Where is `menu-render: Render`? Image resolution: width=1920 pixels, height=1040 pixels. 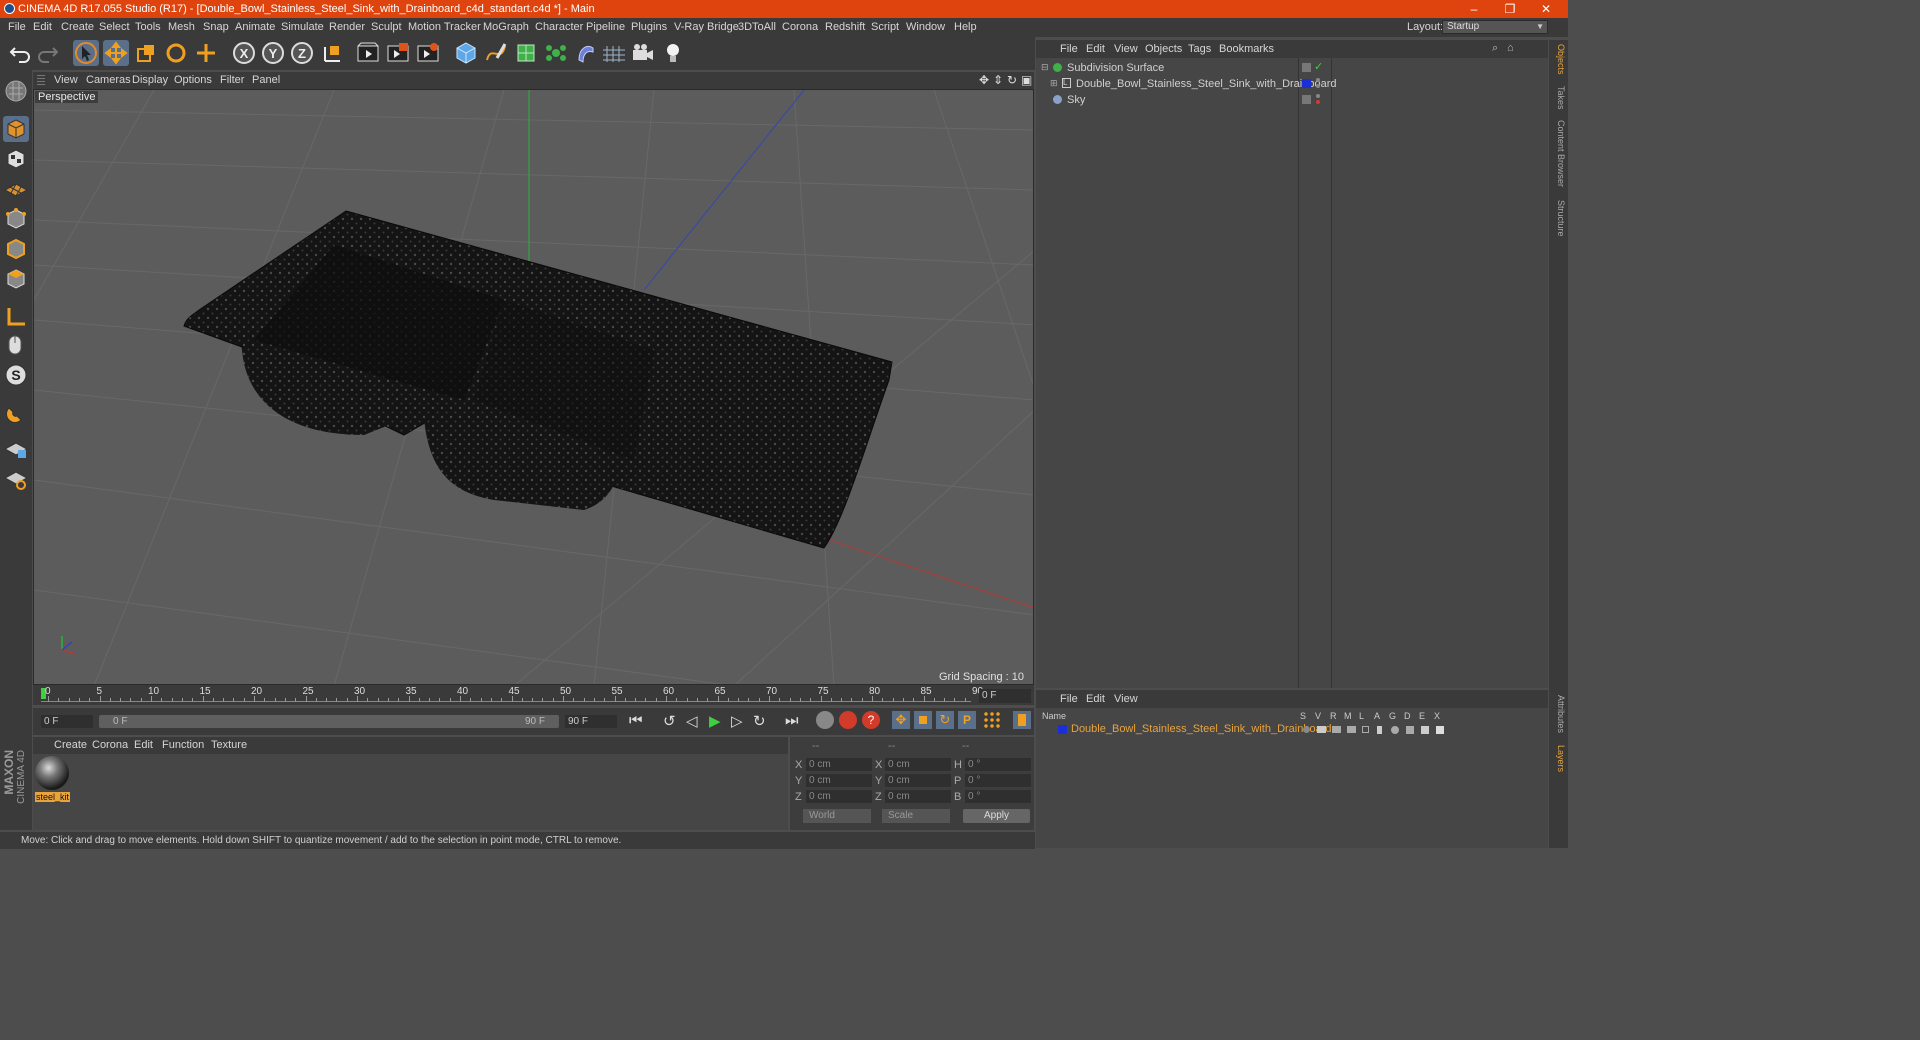
menu-render: Render is located at coordinates (347, 27).